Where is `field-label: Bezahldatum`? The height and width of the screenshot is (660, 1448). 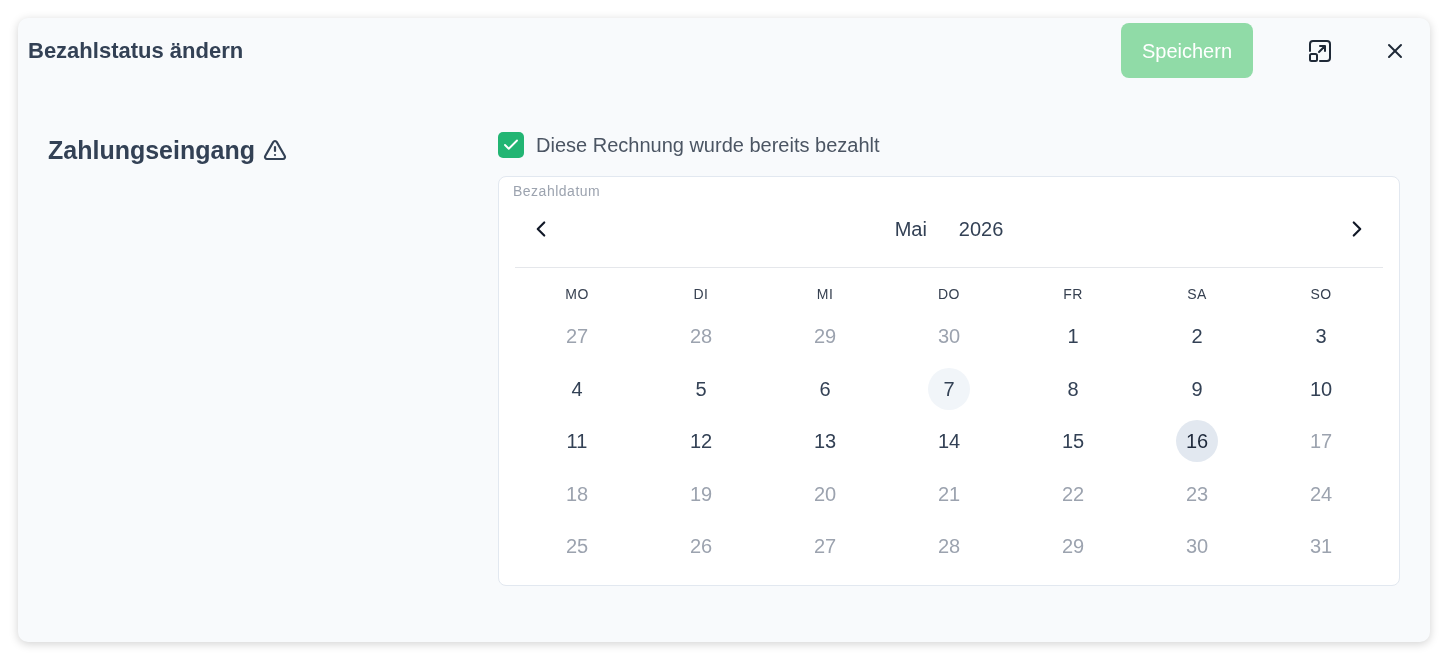
field-label: Bezahldatum is located at coordinates (557, 191).